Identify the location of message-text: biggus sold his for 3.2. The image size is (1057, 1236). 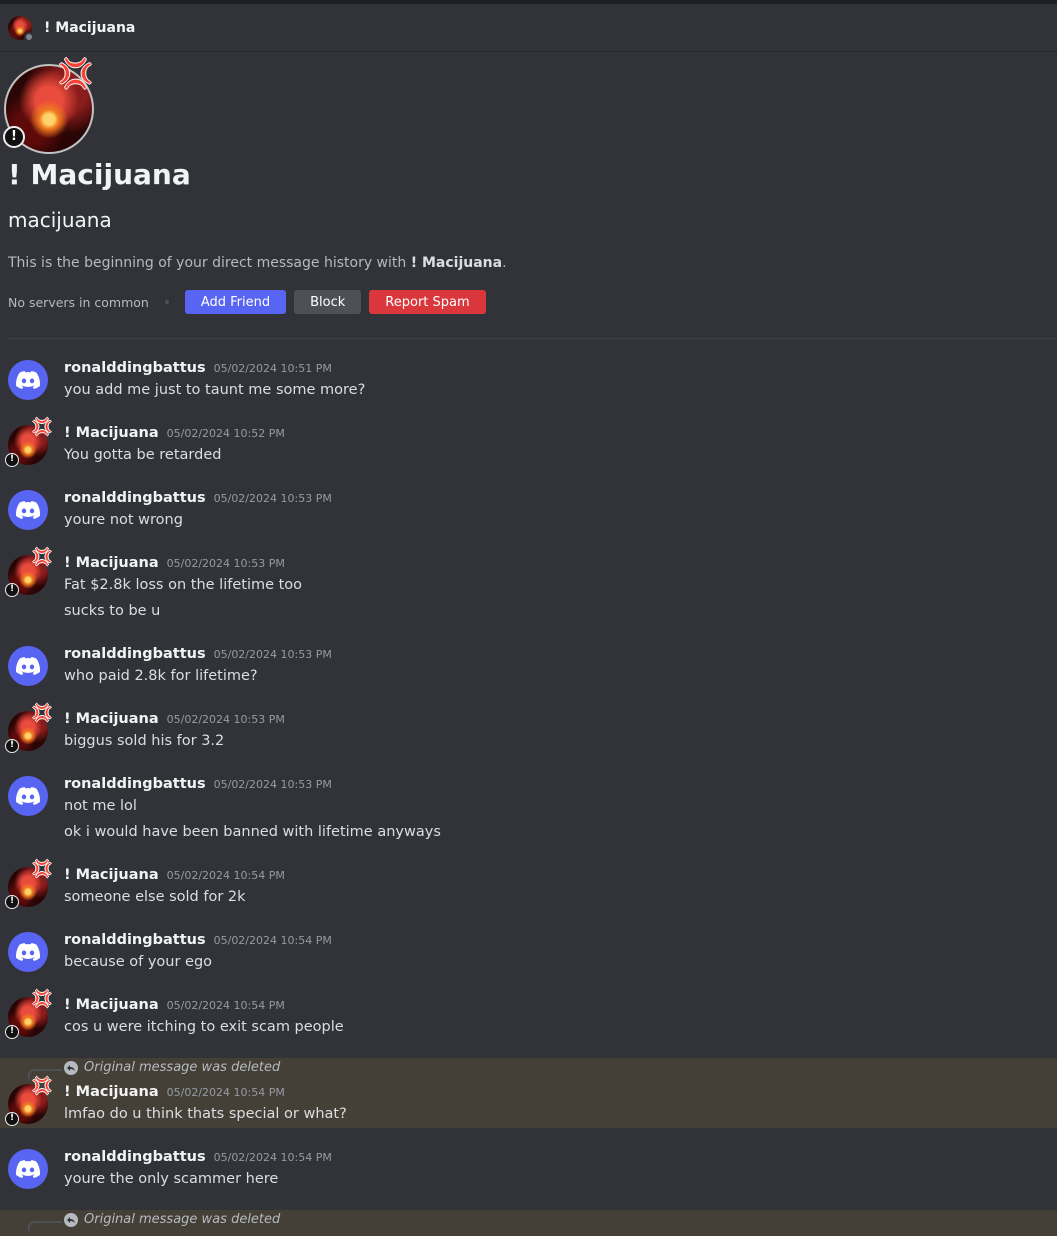
(144, 741).